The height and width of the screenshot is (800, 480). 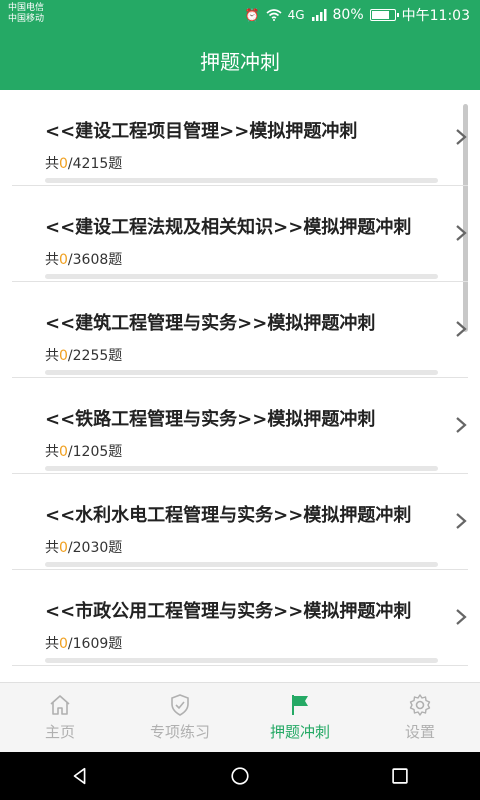 I want to click on list-item: <<市政公用工程管理与实务>>模拟押题冲刺 共0/1609题, so click(x=240, y=618).